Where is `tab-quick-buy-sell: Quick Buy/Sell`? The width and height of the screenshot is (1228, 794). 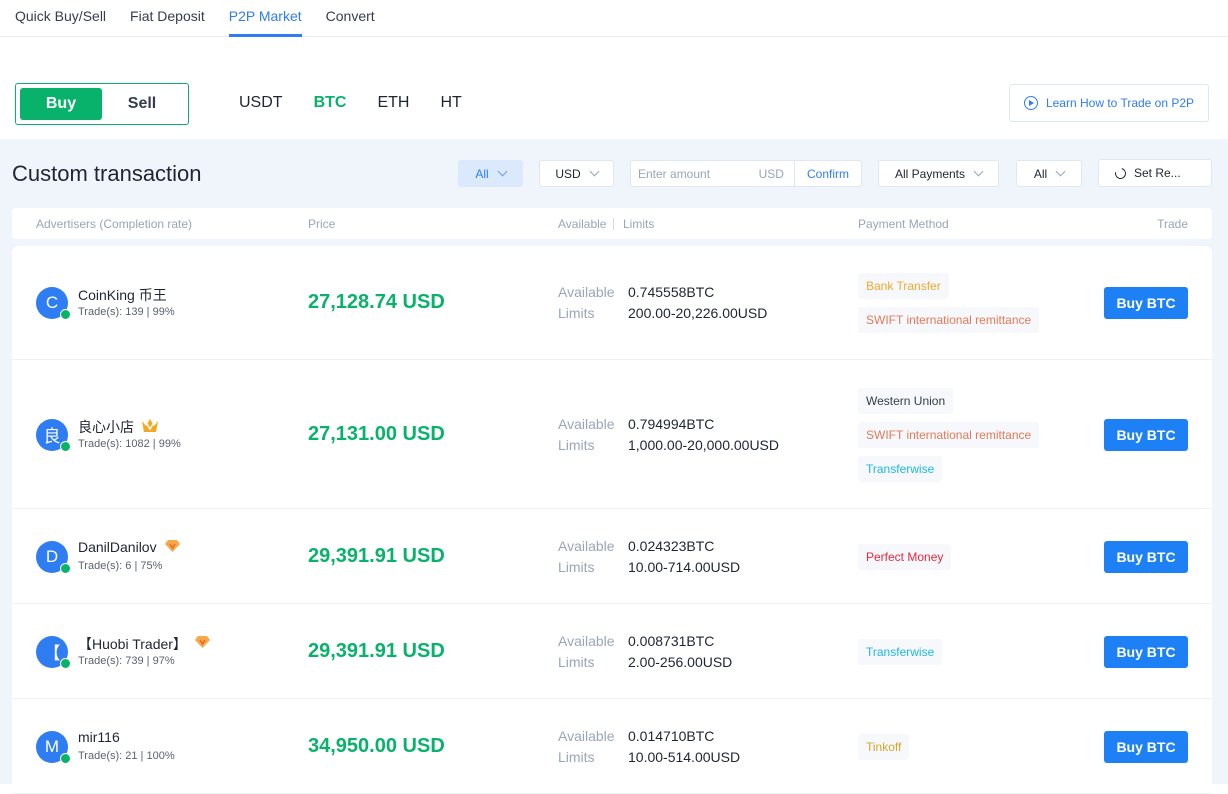
tab-quick-buy-sell: Quick Buy/Sell is located at coordinates (60, 22).